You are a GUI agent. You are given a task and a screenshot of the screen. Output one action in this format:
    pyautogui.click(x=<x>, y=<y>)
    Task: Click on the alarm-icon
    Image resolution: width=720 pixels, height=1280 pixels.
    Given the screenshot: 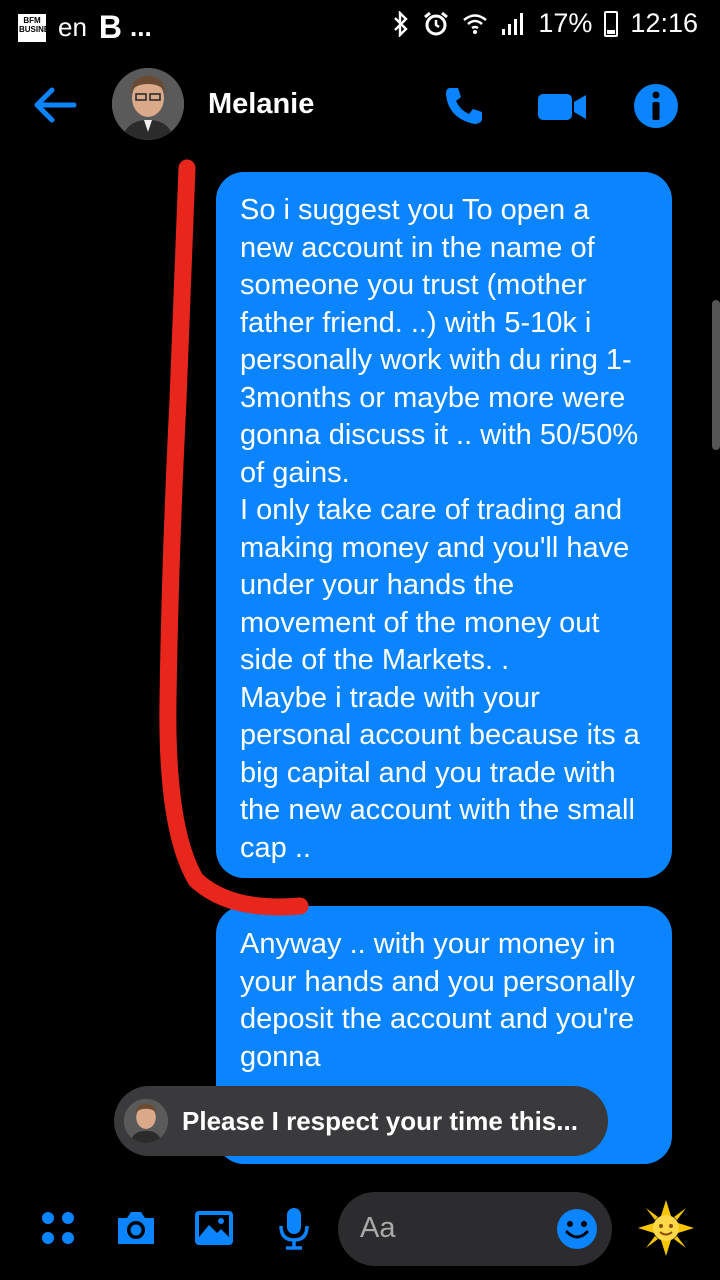 What is the action you would take?
    pyautogui.click(x=436, y=23)
    